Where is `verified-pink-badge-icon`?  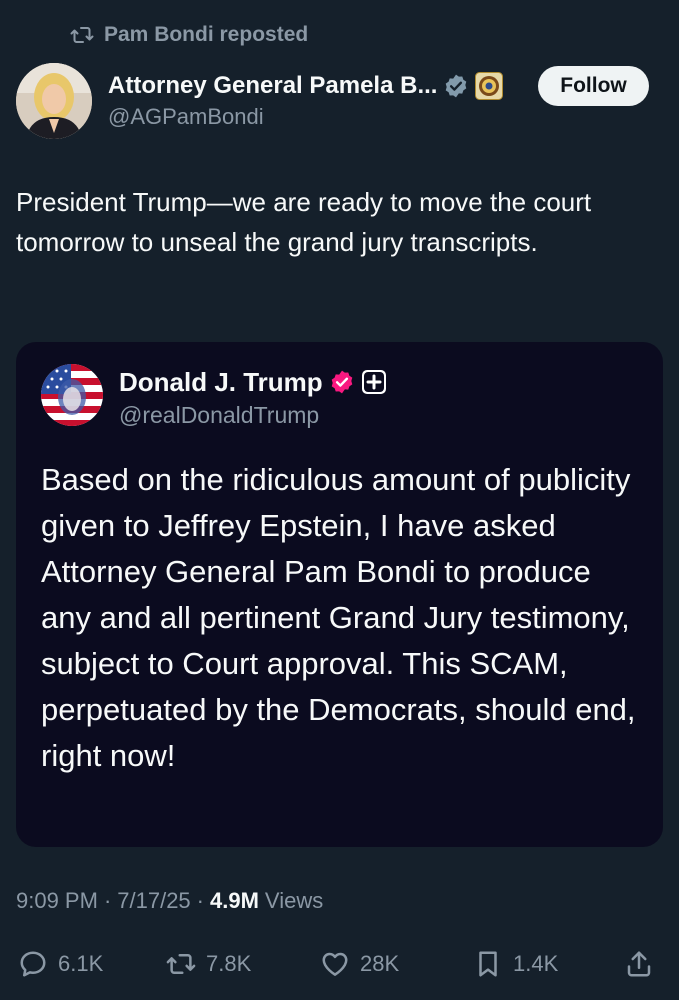
verified-pink-badge-icon is located at coordinates (342, 382).